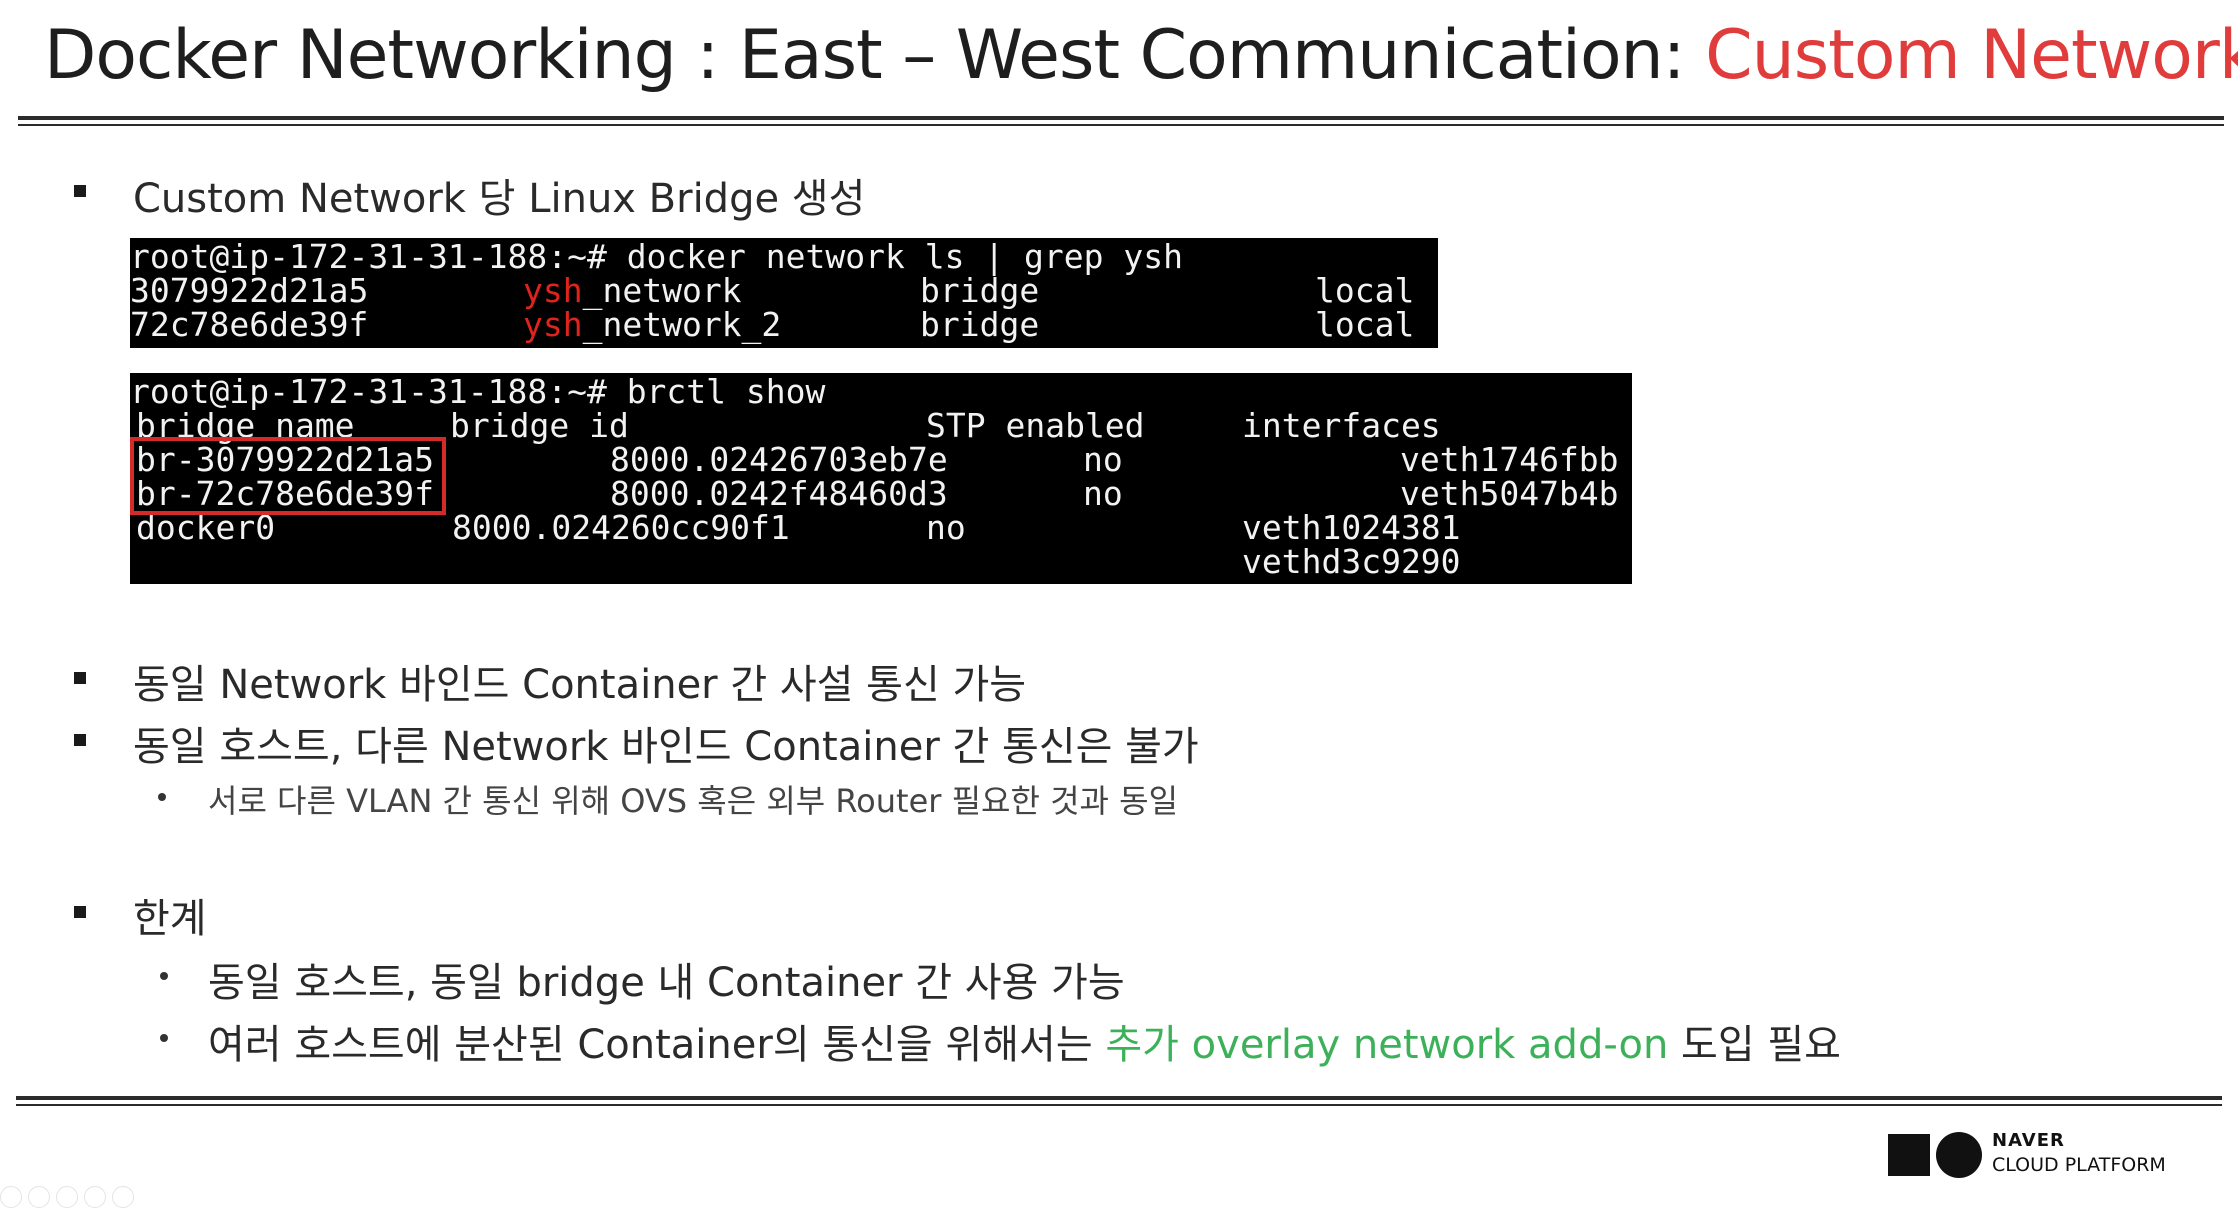 The image size is (2238, 1212). I want to click on bridge-iface: veth5047b4b, so click(1509, 493).